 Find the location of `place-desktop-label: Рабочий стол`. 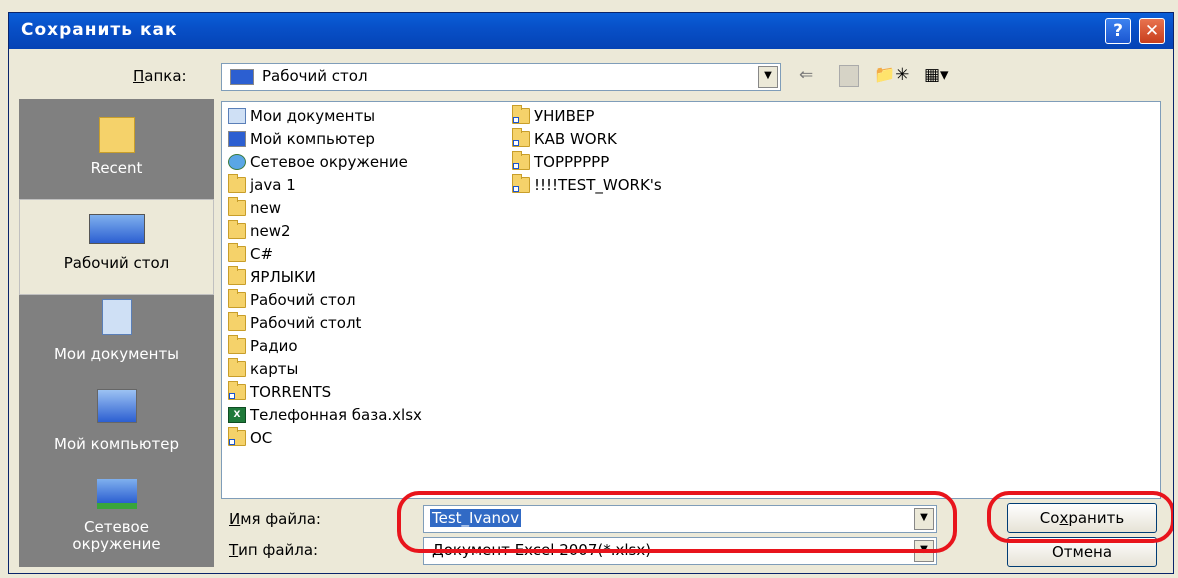

place-desktop-label: Рабочий стол is located at coordinates (116, 263).